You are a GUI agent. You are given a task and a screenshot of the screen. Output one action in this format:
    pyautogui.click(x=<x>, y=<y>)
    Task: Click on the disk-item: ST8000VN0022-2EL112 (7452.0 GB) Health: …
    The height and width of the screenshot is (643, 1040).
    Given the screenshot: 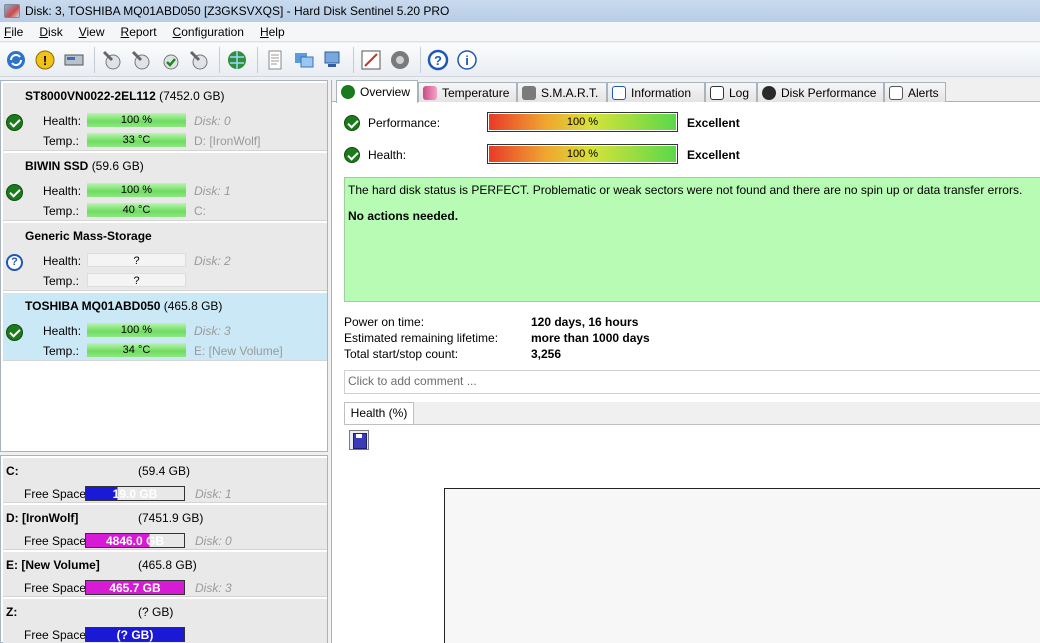 What is the action you would take?
    pyautogui.click(x=165, y=117)
    